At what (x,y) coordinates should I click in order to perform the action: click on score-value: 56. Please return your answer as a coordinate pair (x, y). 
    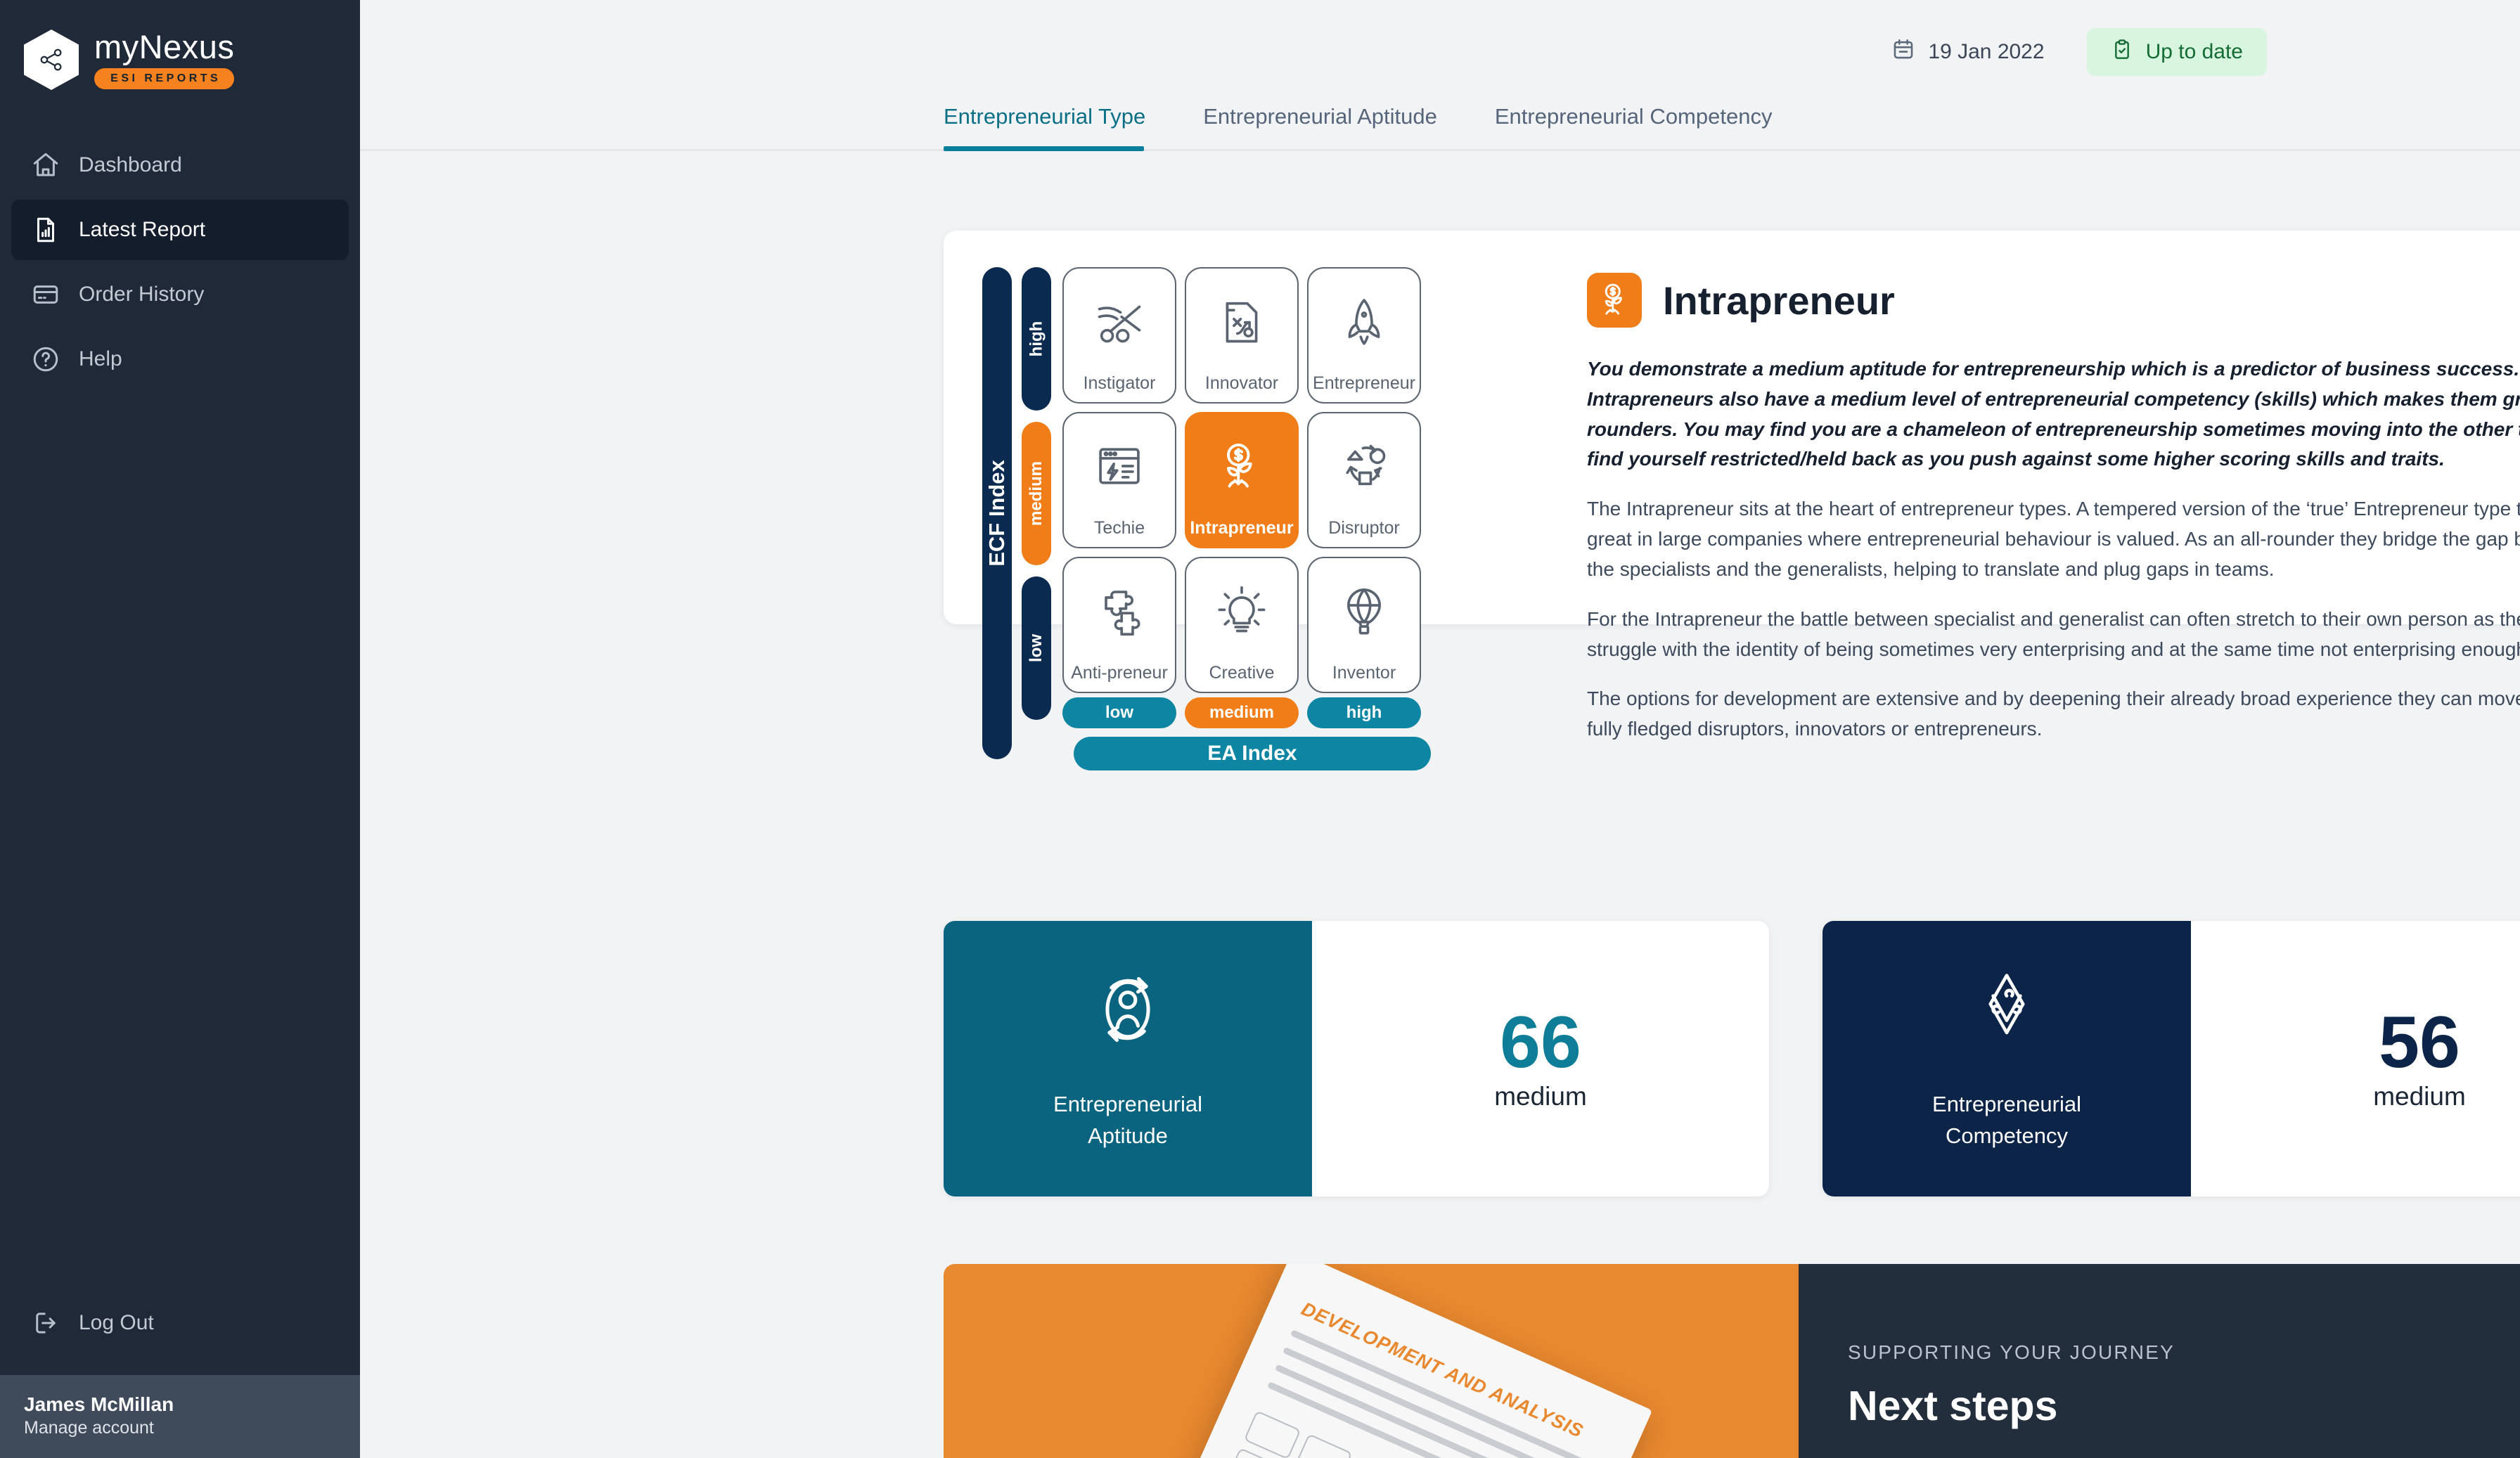
    Looking at the image, I should click on (2419, 1042).